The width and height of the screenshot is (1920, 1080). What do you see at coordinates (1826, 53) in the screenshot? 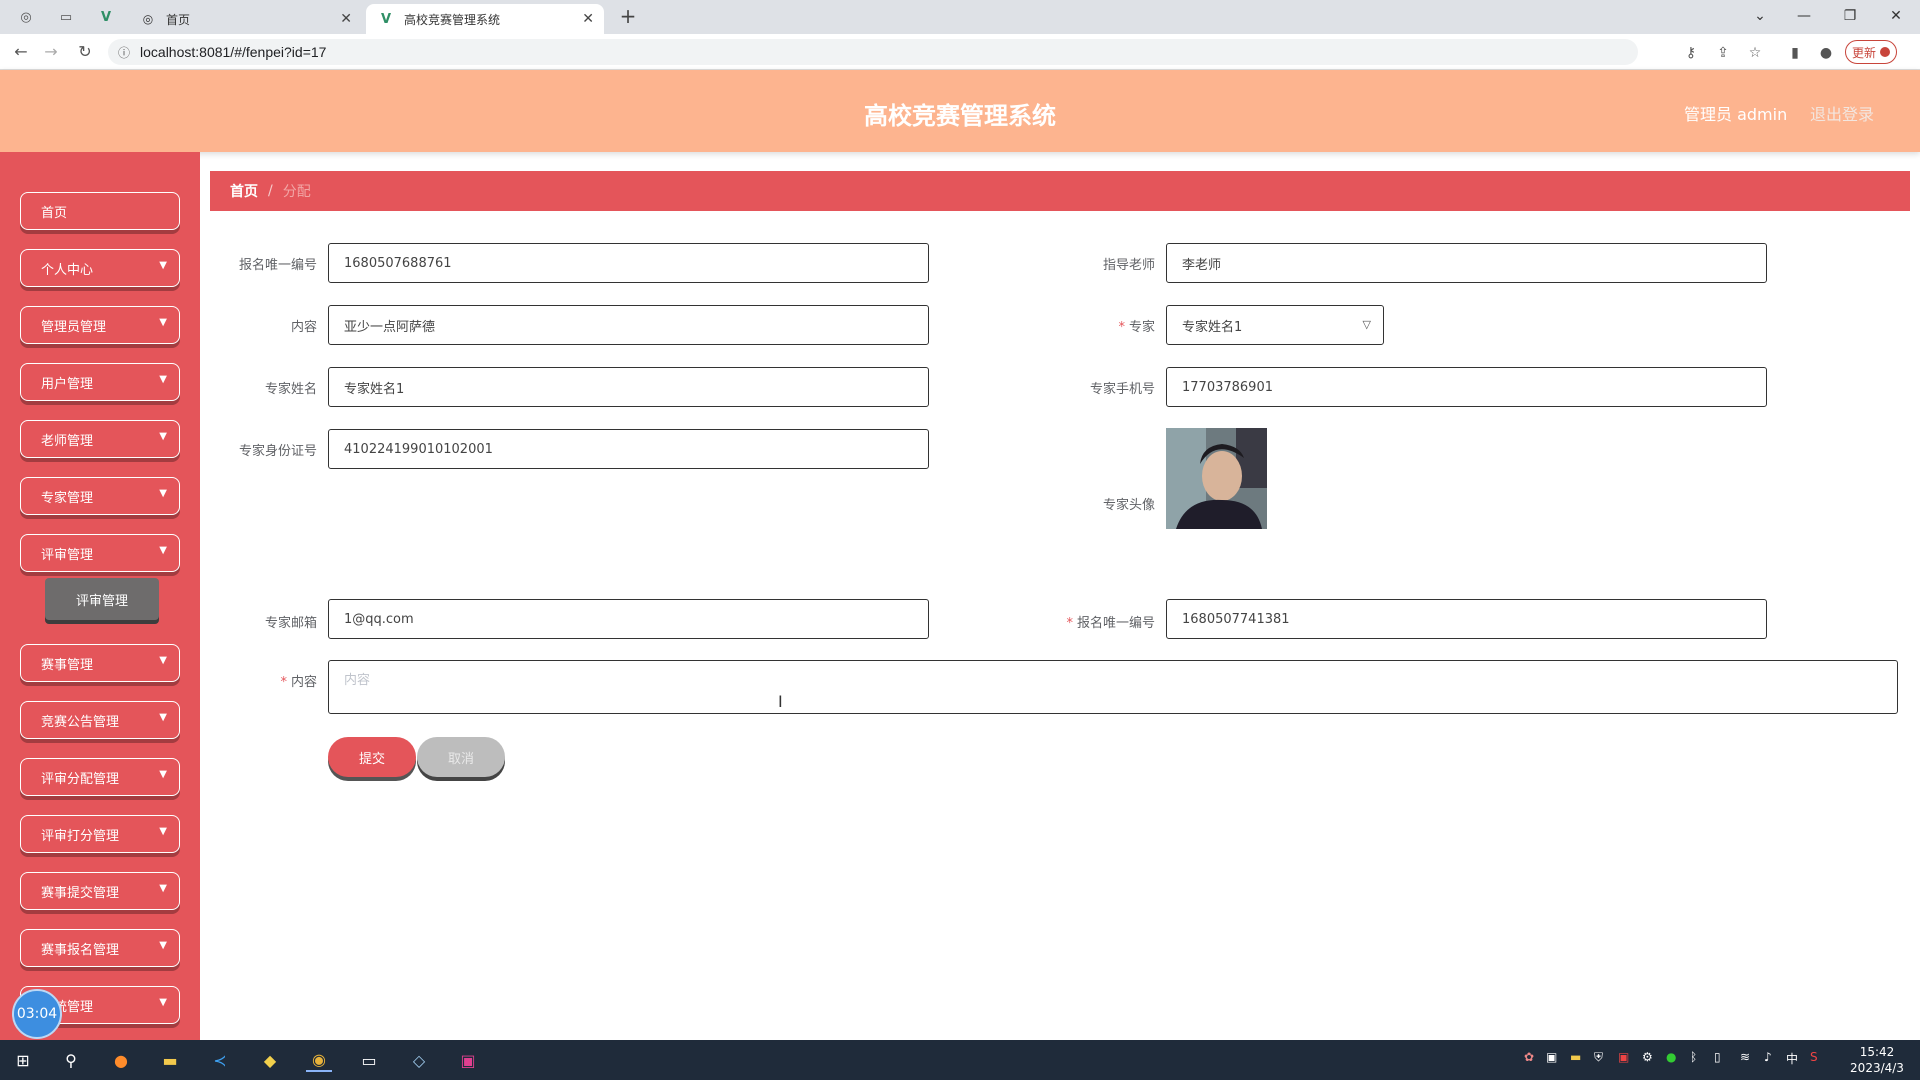
I see `profile-icon: ●` at bounding box center [1826, 53].